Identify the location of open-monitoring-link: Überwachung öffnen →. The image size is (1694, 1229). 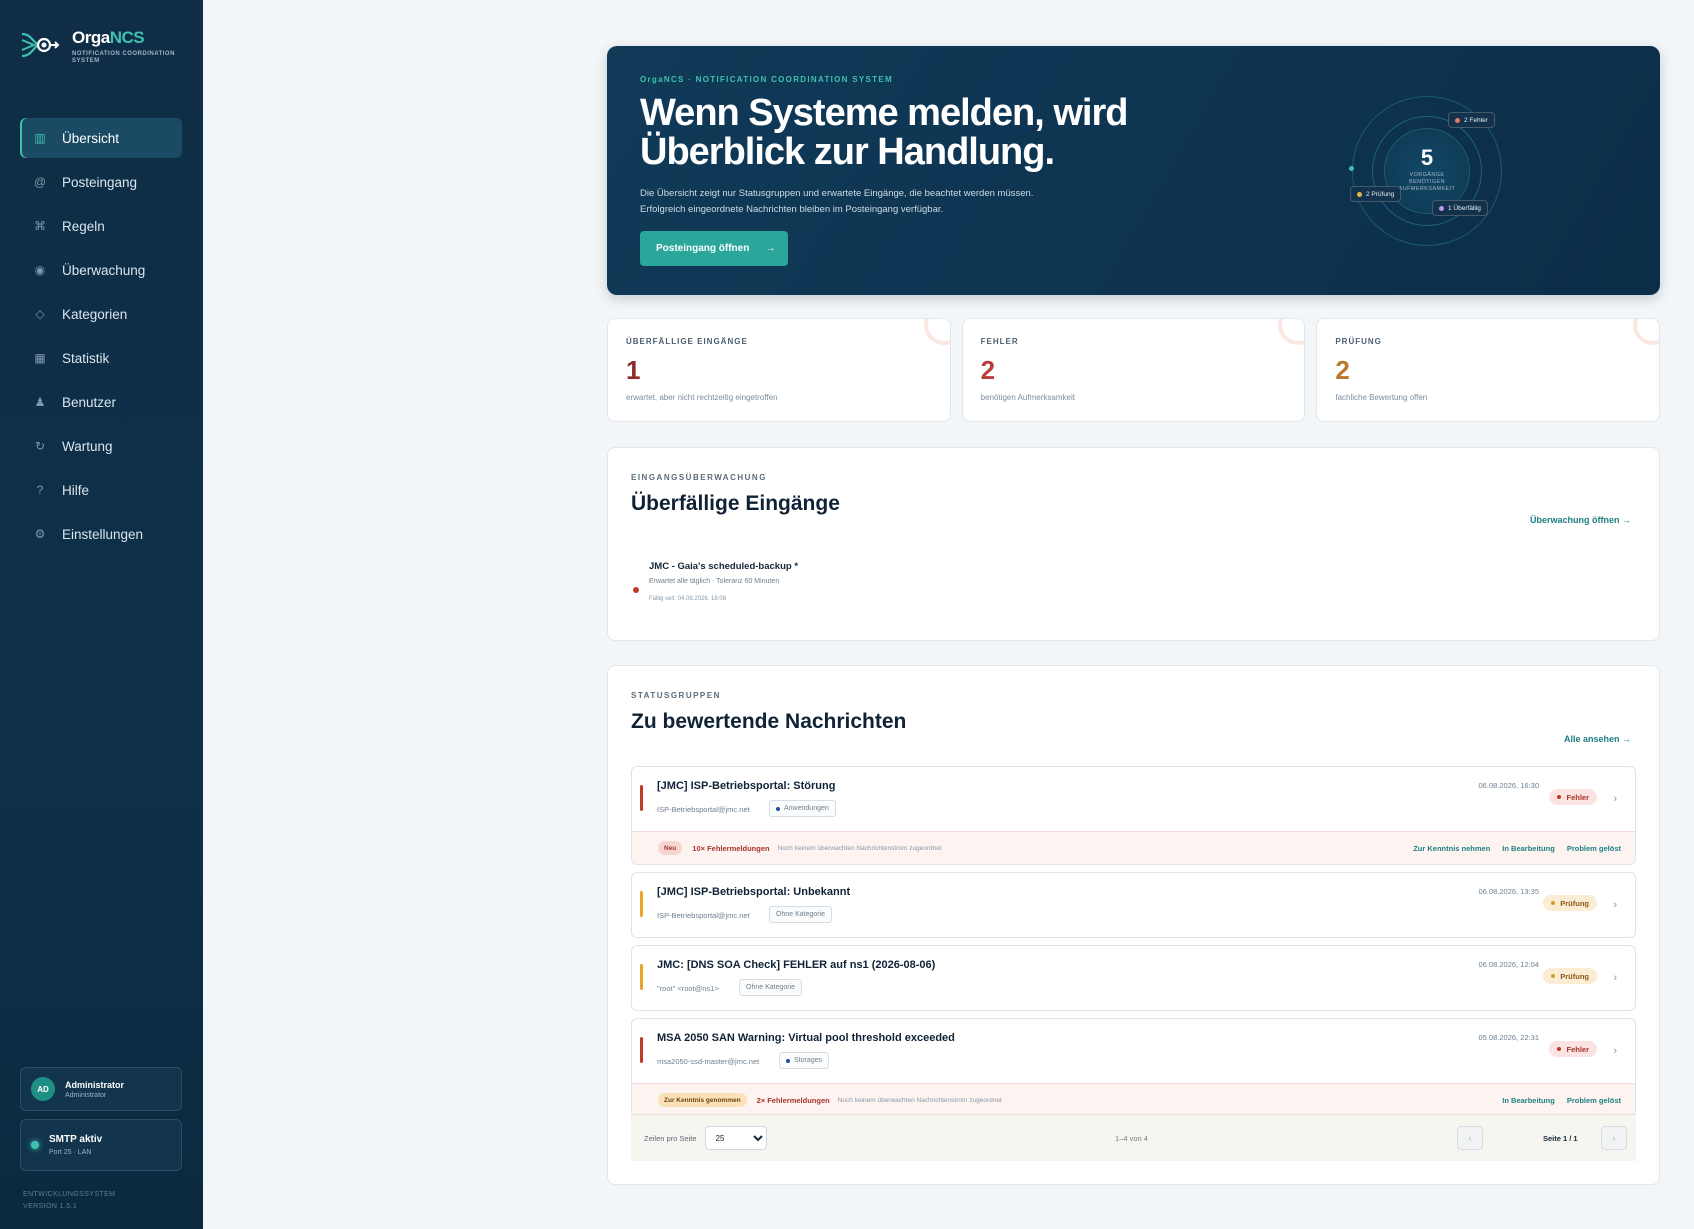
(1580, 520).